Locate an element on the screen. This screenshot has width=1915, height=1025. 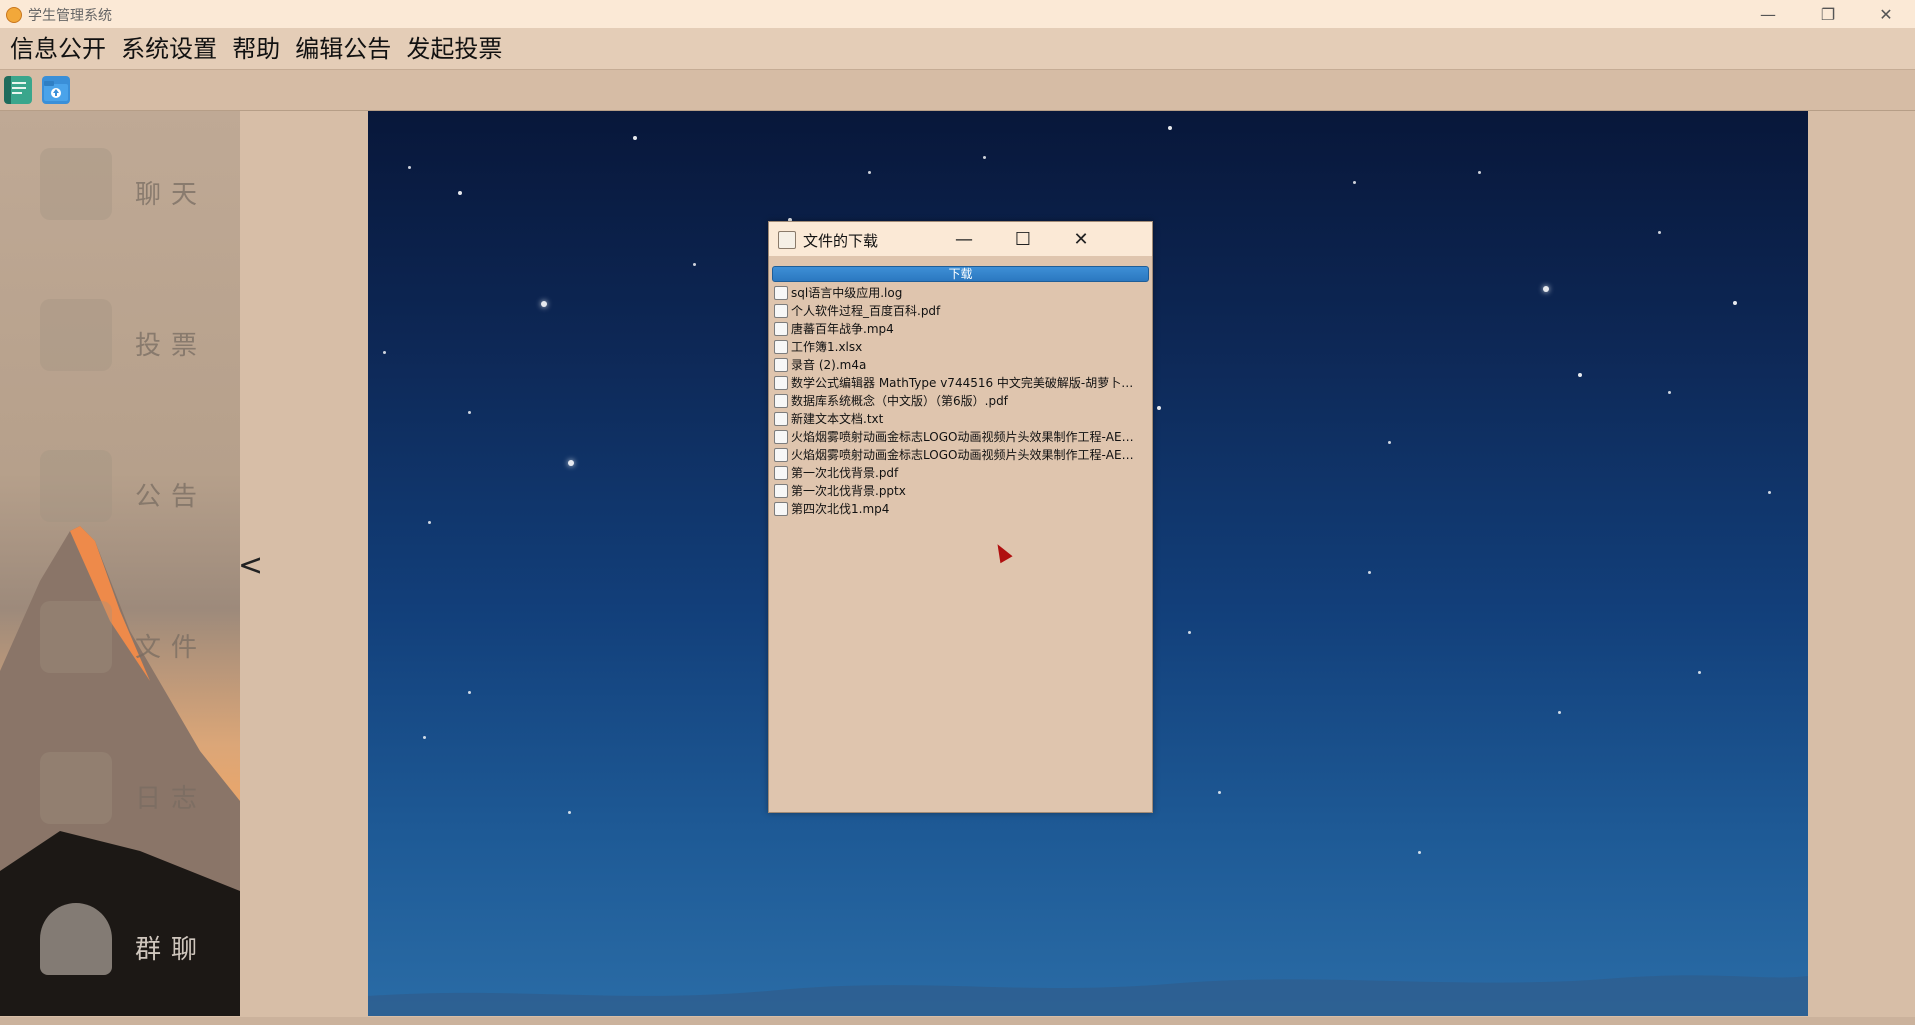
mountain-silhouette-image is located at coordinates (1088, 995).